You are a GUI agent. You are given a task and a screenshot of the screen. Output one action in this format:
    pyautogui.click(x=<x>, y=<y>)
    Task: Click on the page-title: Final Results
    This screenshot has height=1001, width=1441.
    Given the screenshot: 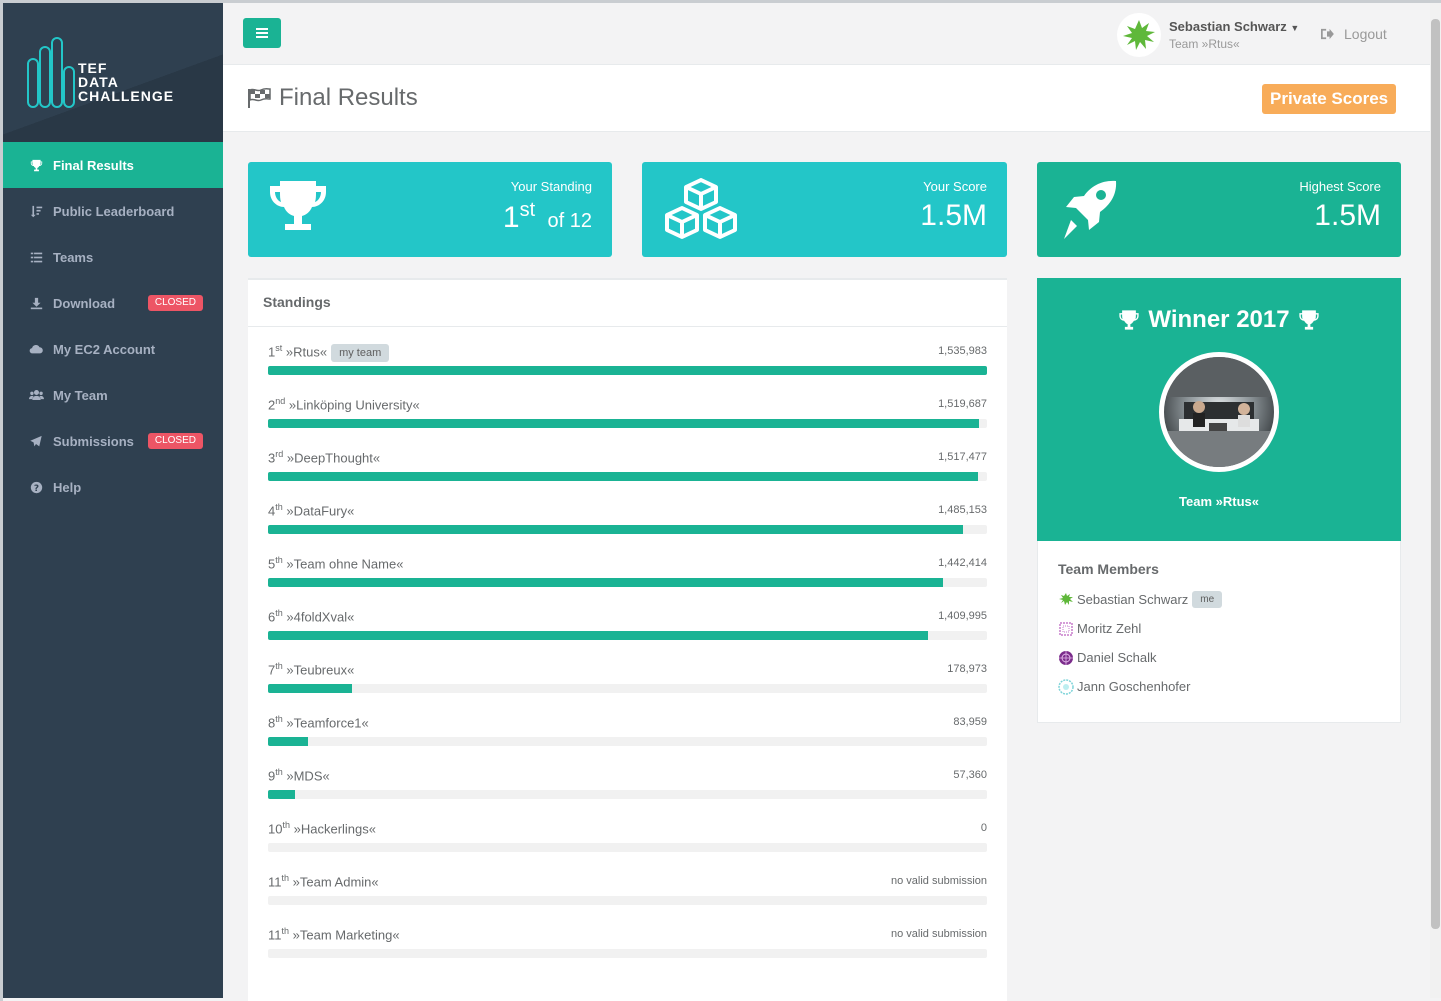 What is the action you would take?
    pyautogui.click(x=332, y=98)
    